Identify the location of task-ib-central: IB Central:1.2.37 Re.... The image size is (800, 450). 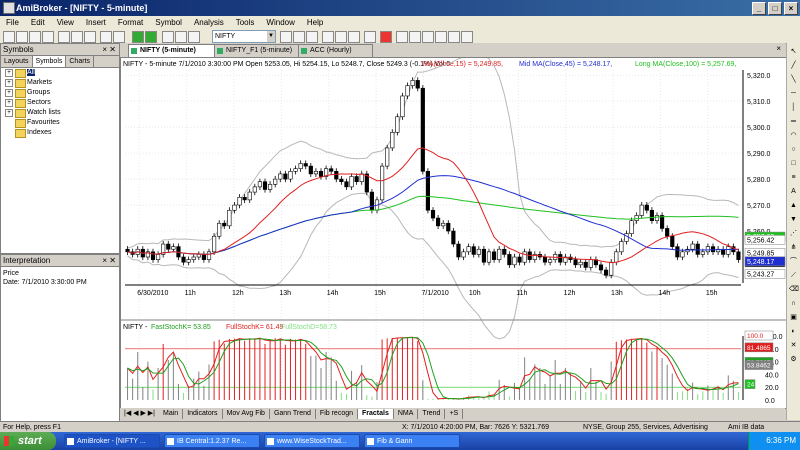
(212, 441).